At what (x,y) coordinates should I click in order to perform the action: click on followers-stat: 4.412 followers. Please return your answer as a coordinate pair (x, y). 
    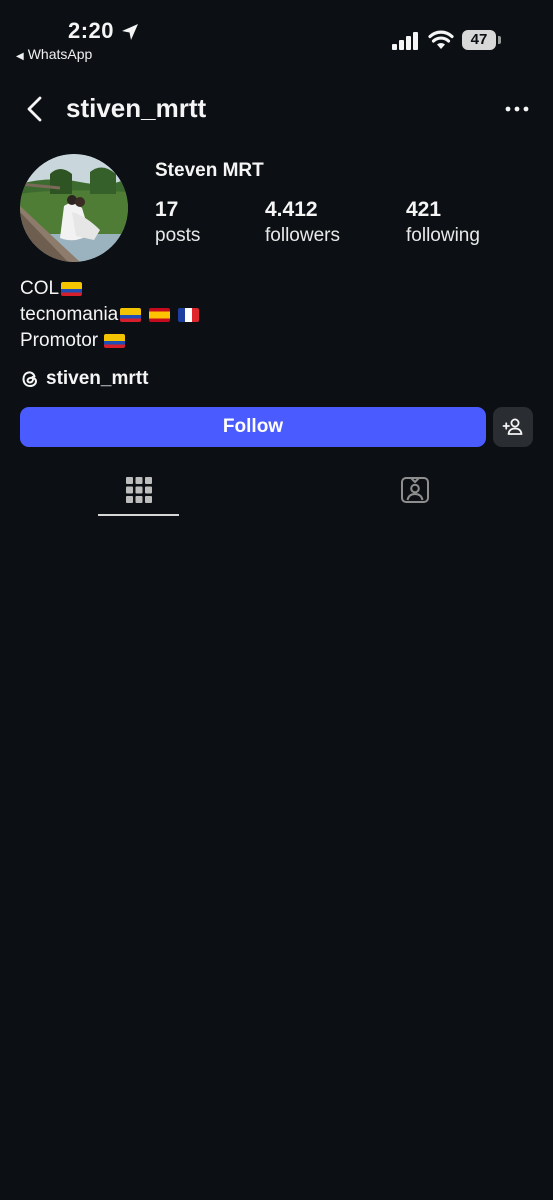
    Looking at the image, I should click on (302, 223).